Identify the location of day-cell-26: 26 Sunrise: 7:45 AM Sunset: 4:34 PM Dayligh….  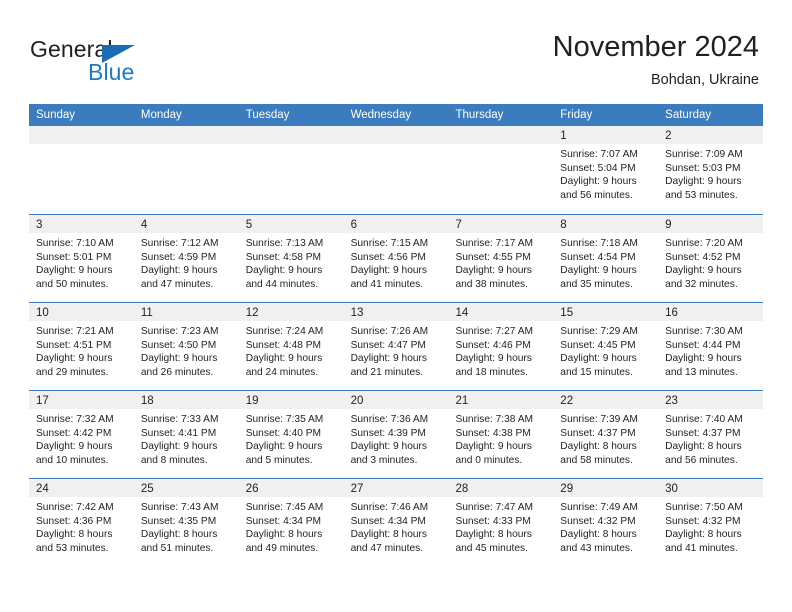
(291, 522).